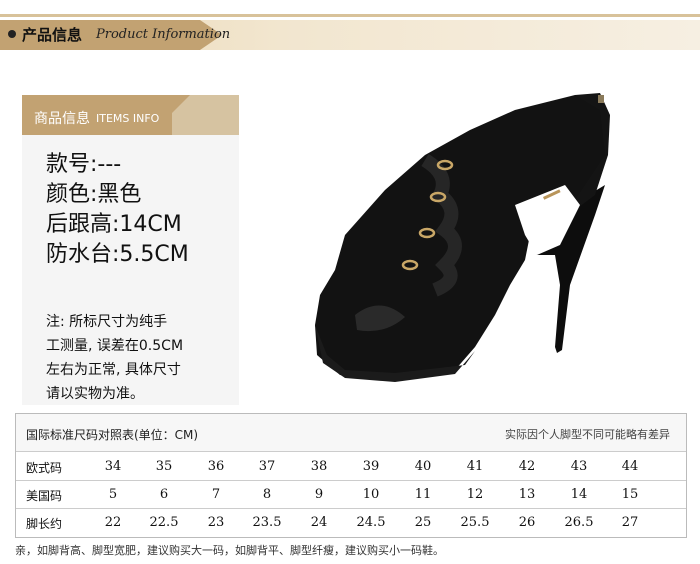 The width and height of the screenshot is (700, 564). Describe the element at coordinates (475, 466) in the screenshot. I see `size-cell: 41` at that location.